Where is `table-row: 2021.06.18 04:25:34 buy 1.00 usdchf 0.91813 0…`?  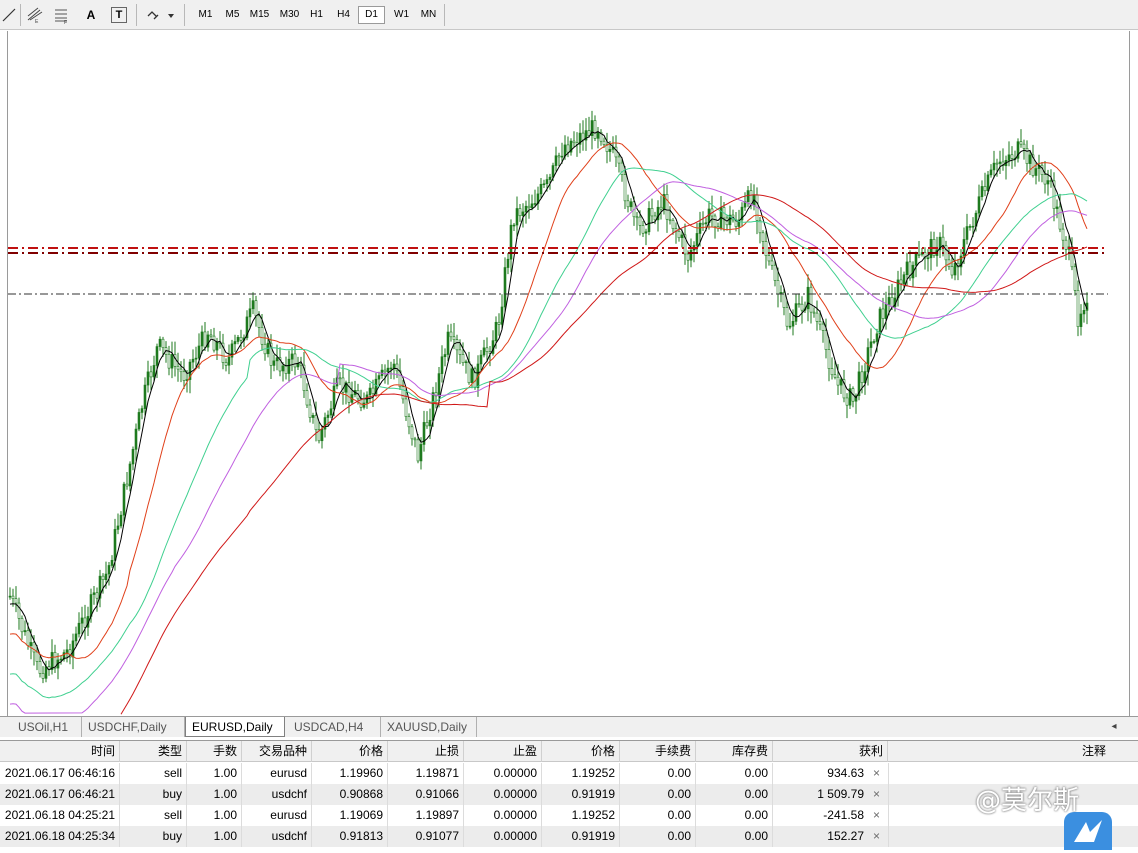
table-row: 2021.06.18 04:25:34 buy 1.00 usdchf 0.91813 0… is located at coordinates (569, 836).